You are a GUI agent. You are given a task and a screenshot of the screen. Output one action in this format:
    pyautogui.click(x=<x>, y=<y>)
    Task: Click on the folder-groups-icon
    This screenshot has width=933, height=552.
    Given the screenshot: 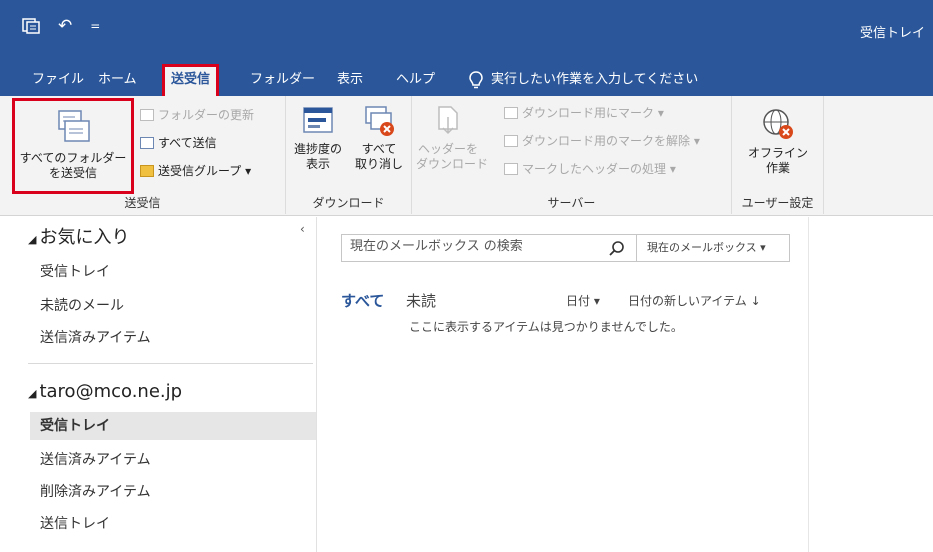 What is the action you would take?
    pyautogui.click(x=147, y=170)
    